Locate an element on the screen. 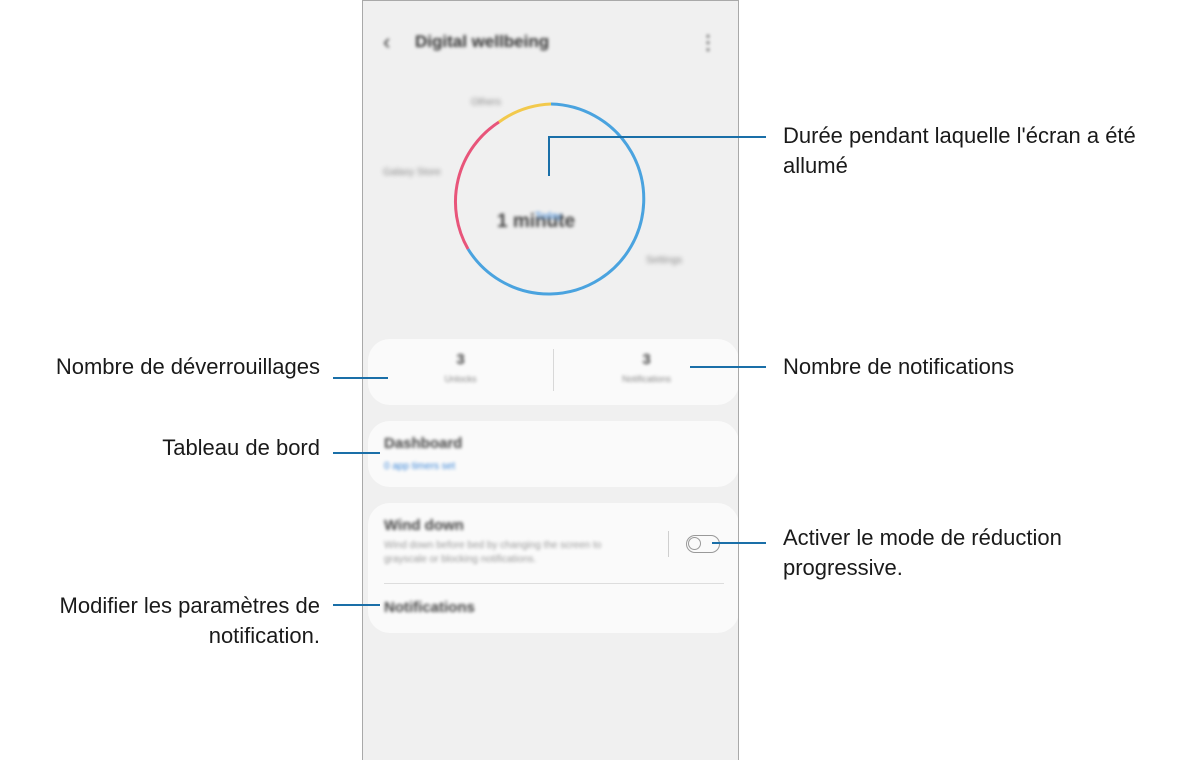 The height and width of the screenshot is (760, 1203). toggle-knob is located at coordinates (694, 543).